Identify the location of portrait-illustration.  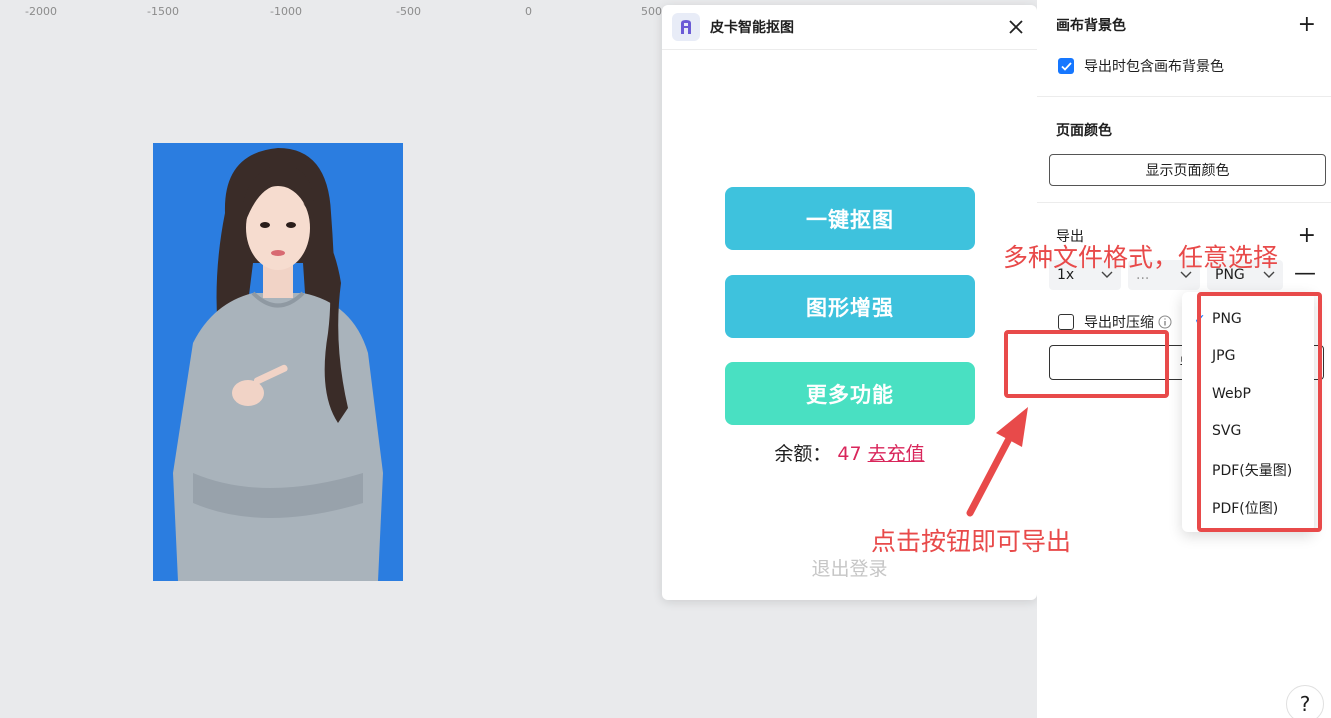
(278, 364).